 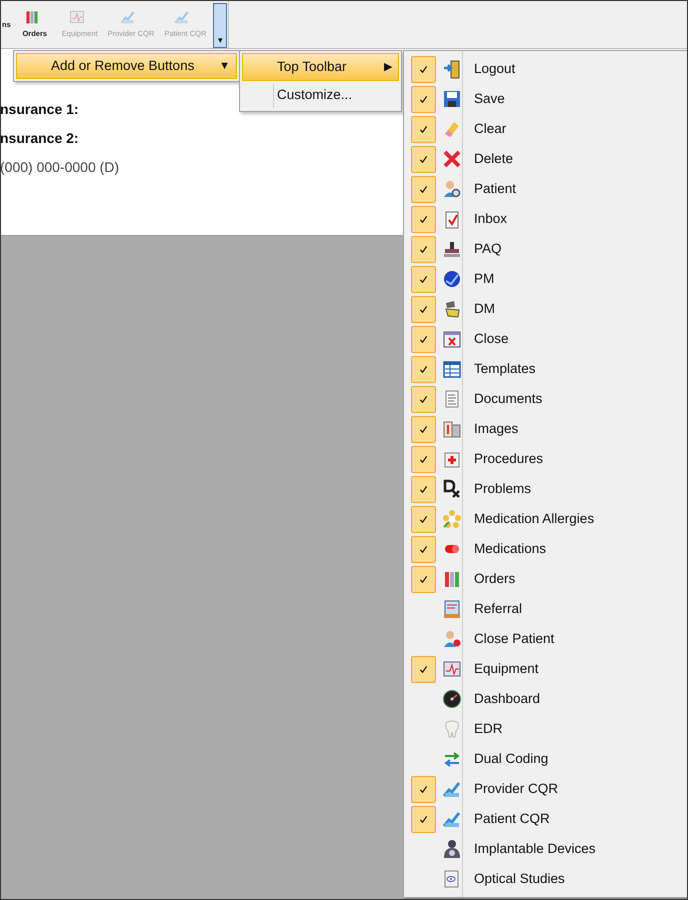 What do you see at coordinates (494, 159) in the screenshot?
I see `menu-item: Delete` at bounding box center [494, 159].